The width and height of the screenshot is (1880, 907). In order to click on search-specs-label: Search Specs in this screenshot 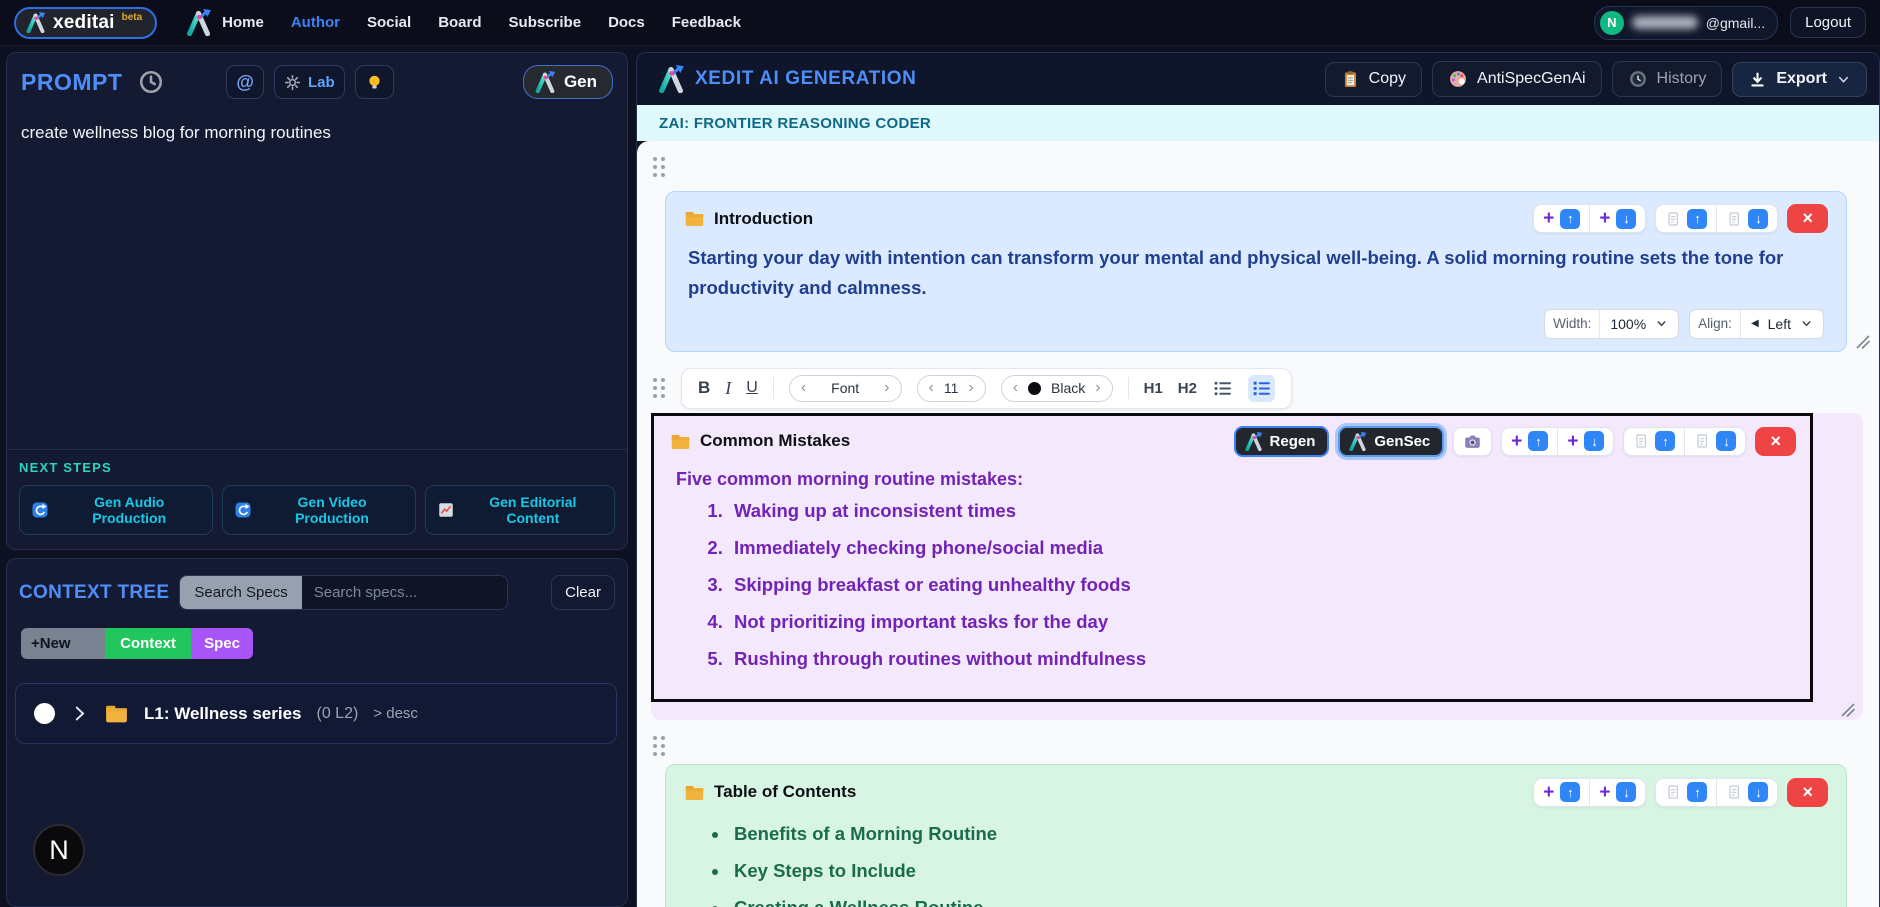, I will do `click(241, 592)`.